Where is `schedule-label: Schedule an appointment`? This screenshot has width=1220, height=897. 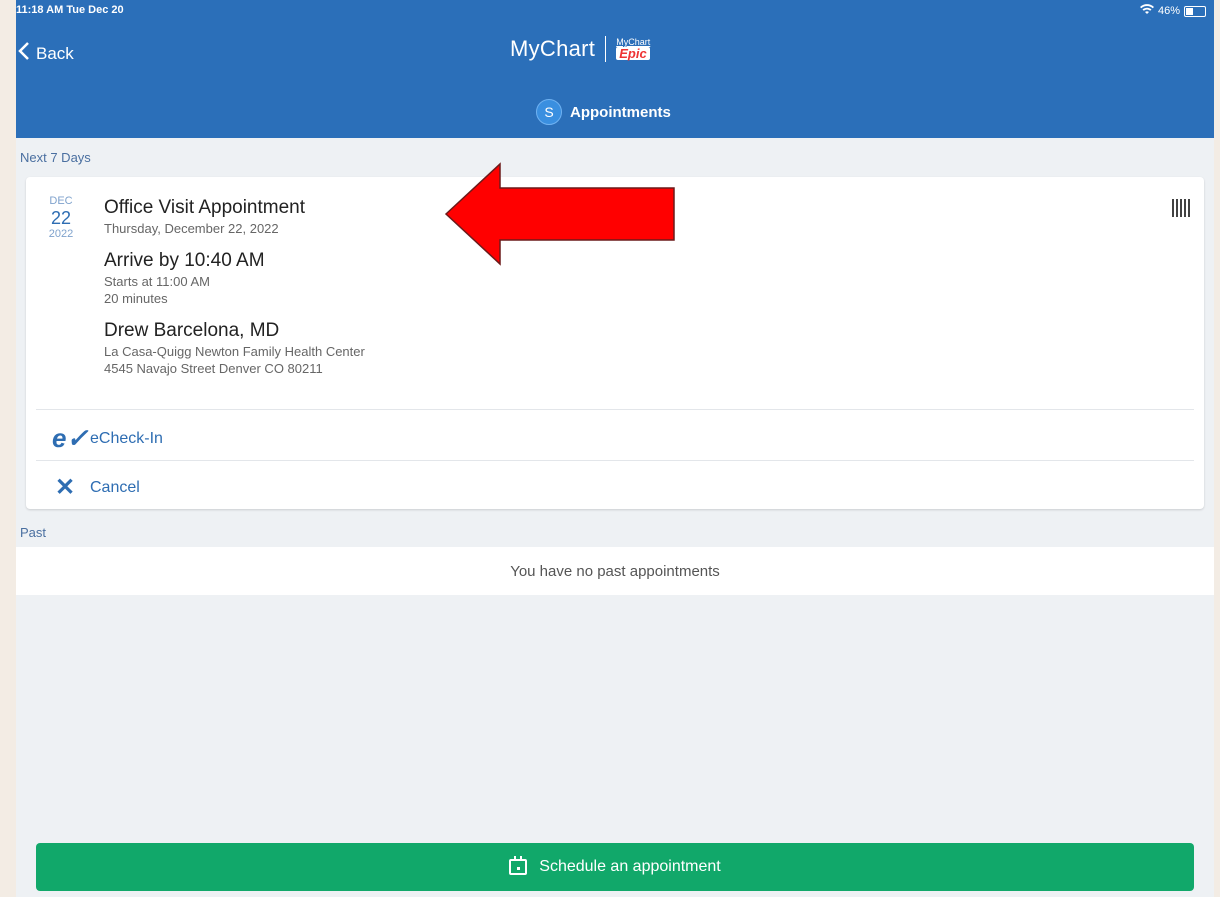 schedule-label: Schedule an appointment is located at coordinates (630, 866).